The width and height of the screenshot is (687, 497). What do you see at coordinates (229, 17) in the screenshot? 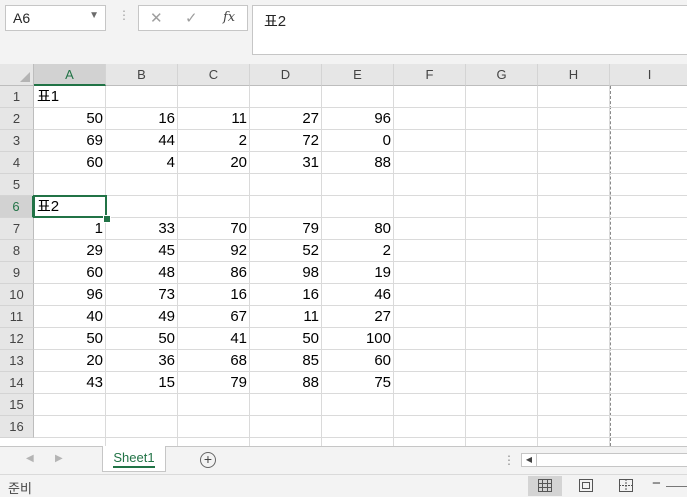
I see `insert-function-button: fx` at bounding box center [229, 17].